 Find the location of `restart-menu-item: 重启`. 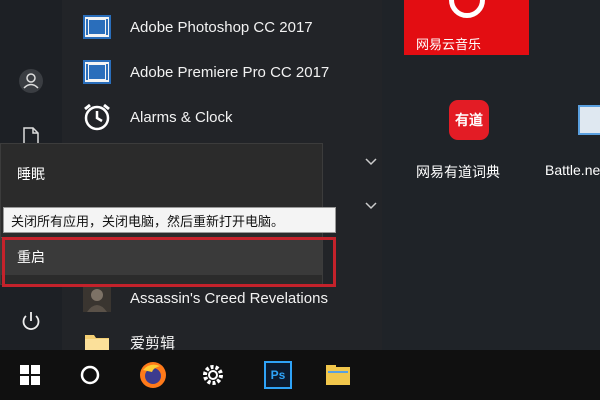

restart-menu-item: 重启 is located at coordinates (161, 256).